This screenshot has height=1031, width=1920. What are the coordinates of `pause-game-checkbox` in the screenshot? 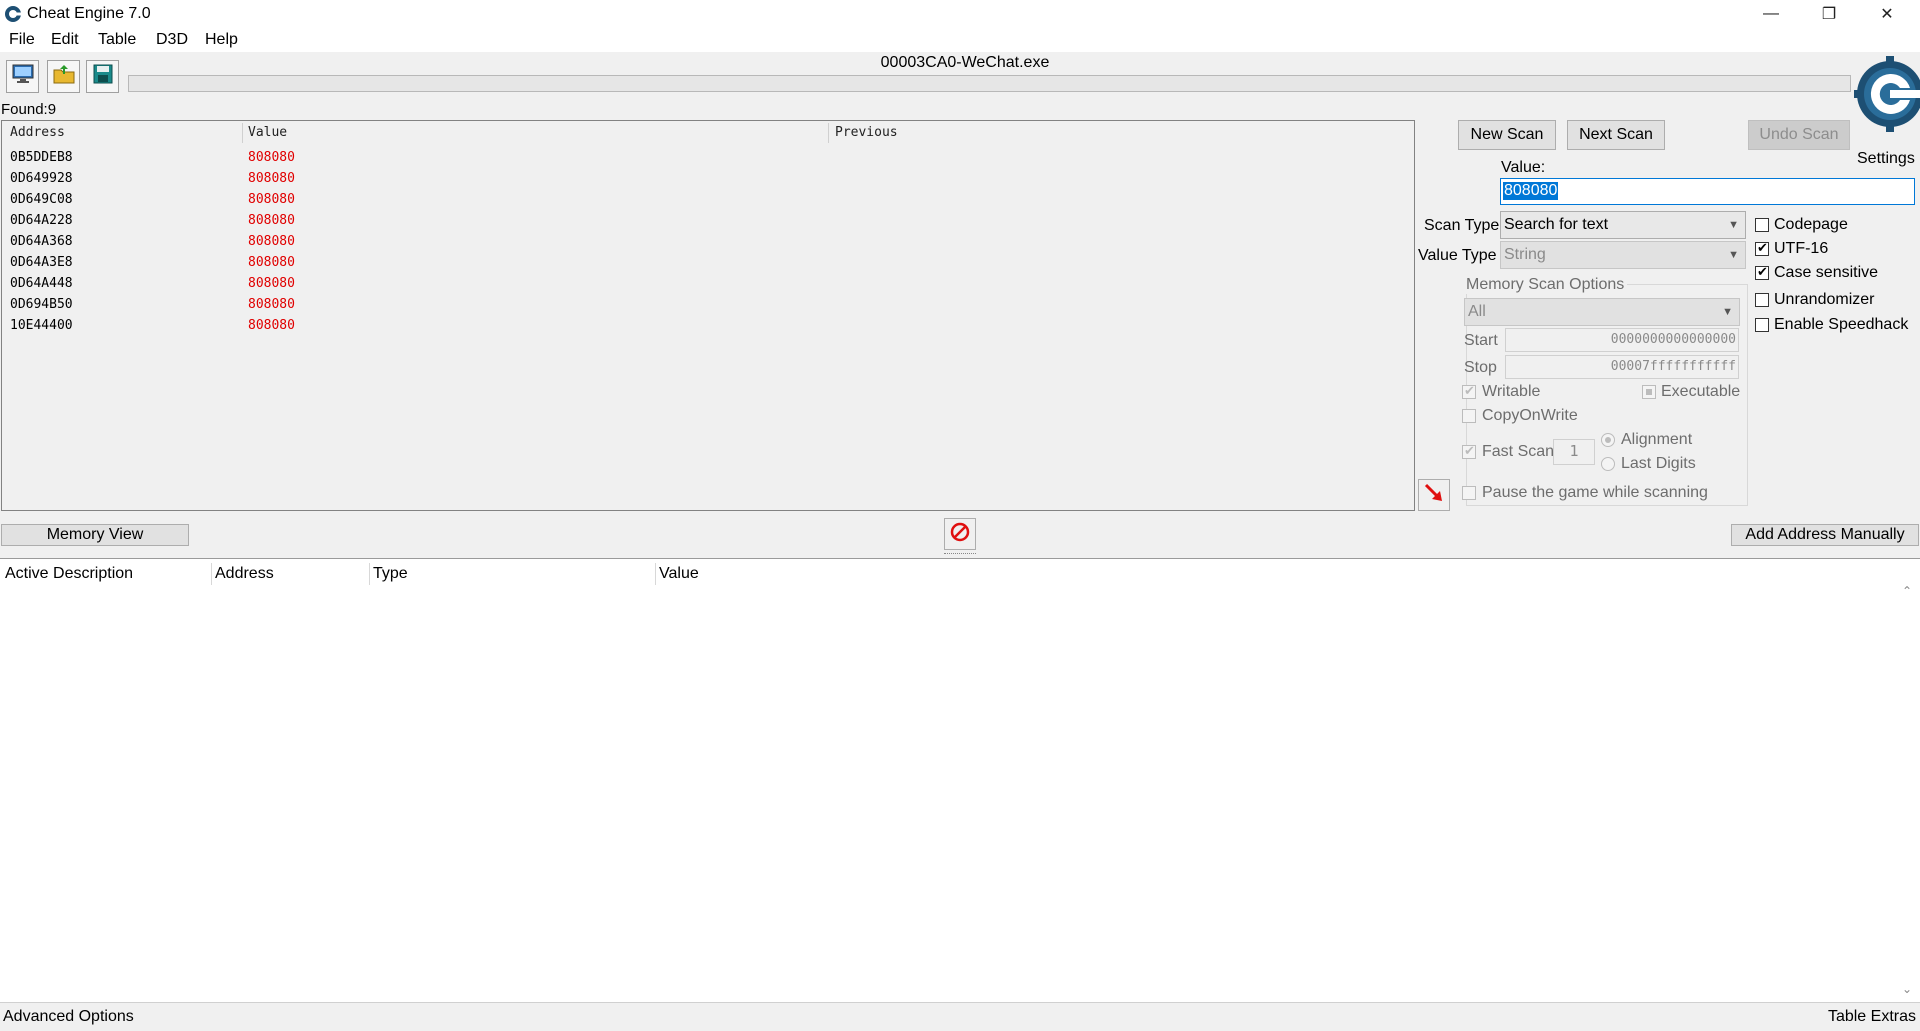 It's located at (1469, 493).